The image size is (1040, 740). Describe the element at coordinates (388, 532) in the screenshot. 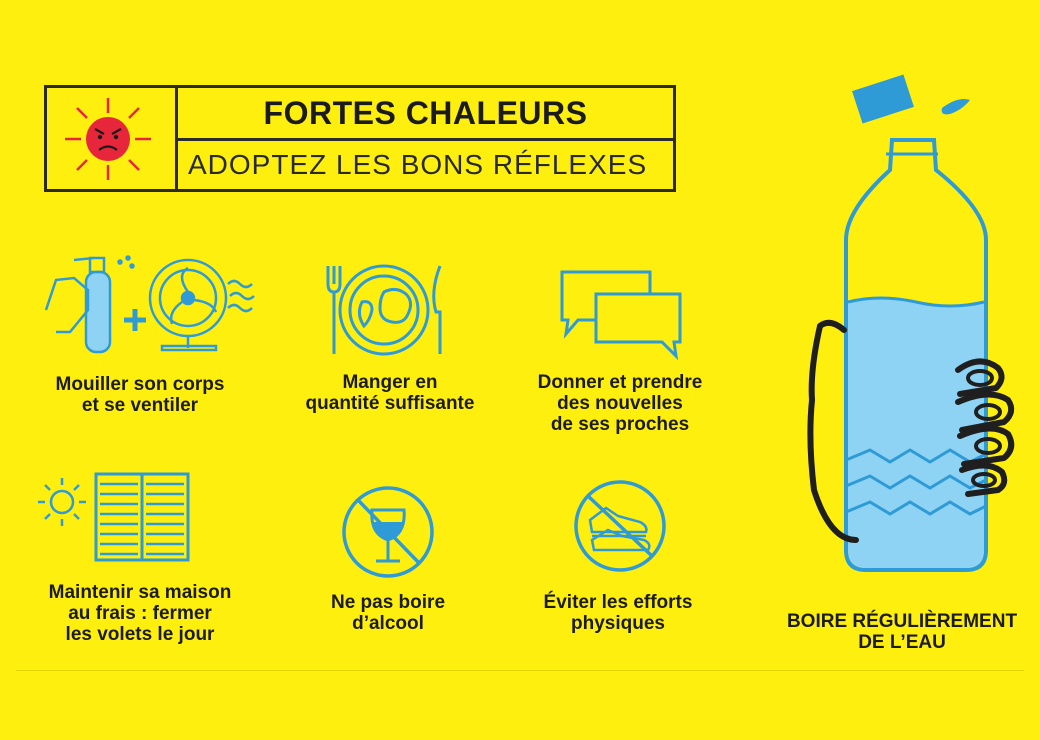

I see `no-wine-glass-icon` at that location.